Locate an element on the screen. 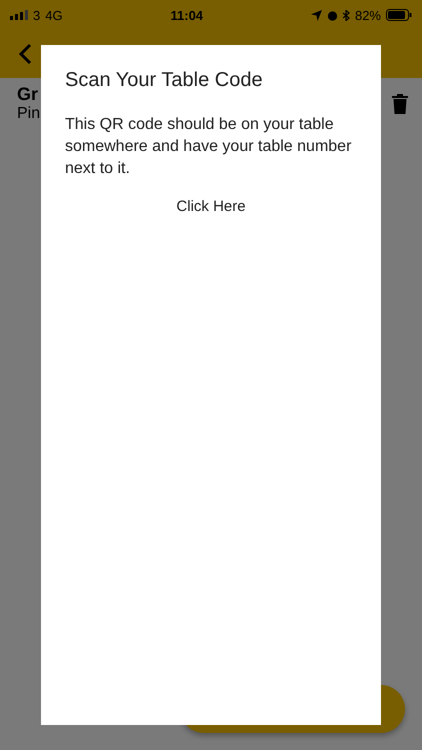 The width and height of the screenshot is (422, 750). carrier: 3 is located at coordinates (36, 15).